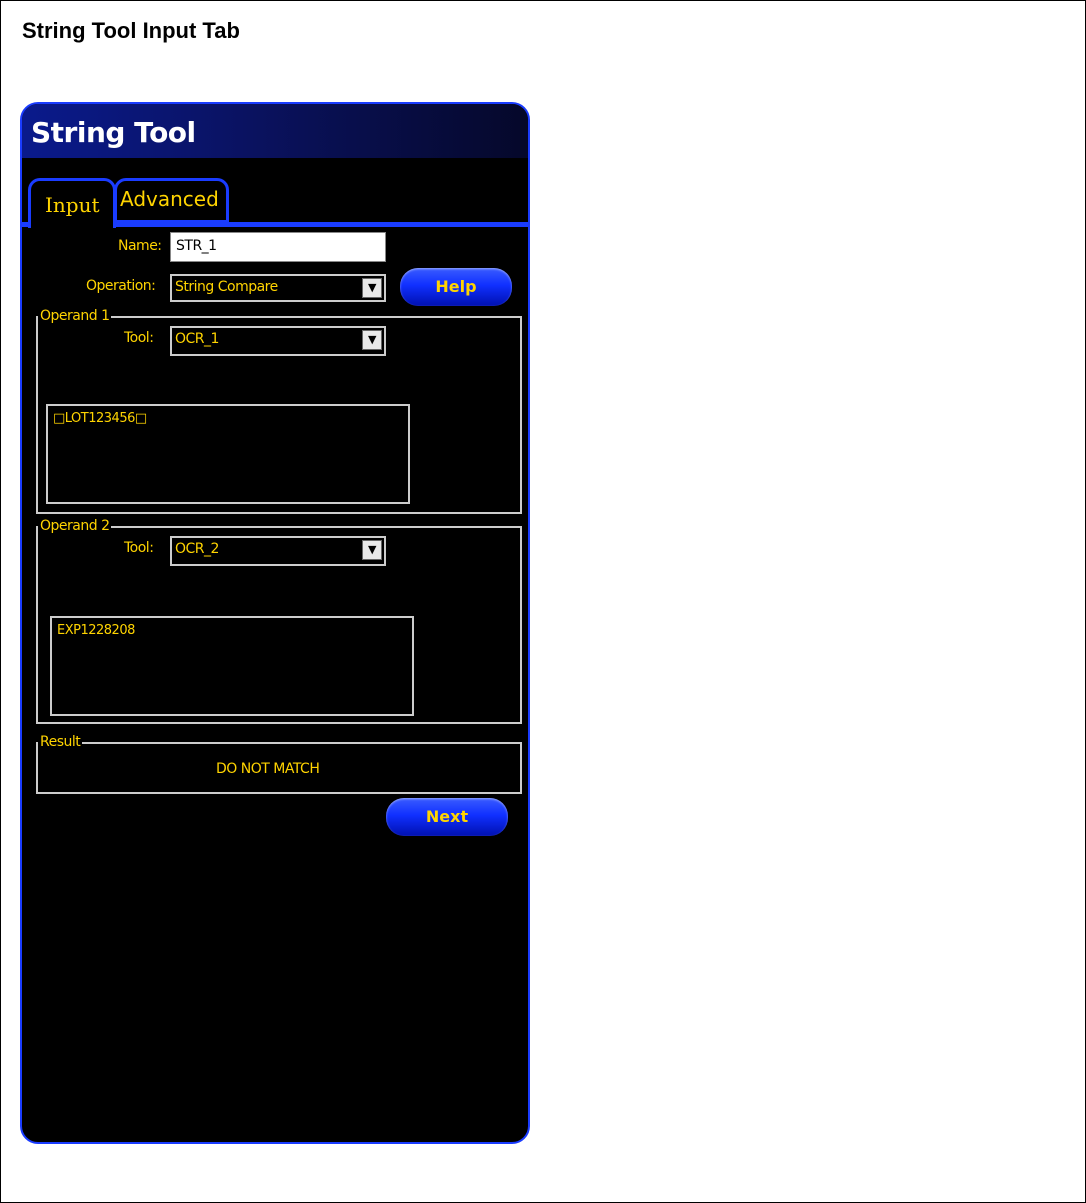 This screenshot has width=1086, height=1203. I want to click on next-button-label: Next, so click(447, 816).